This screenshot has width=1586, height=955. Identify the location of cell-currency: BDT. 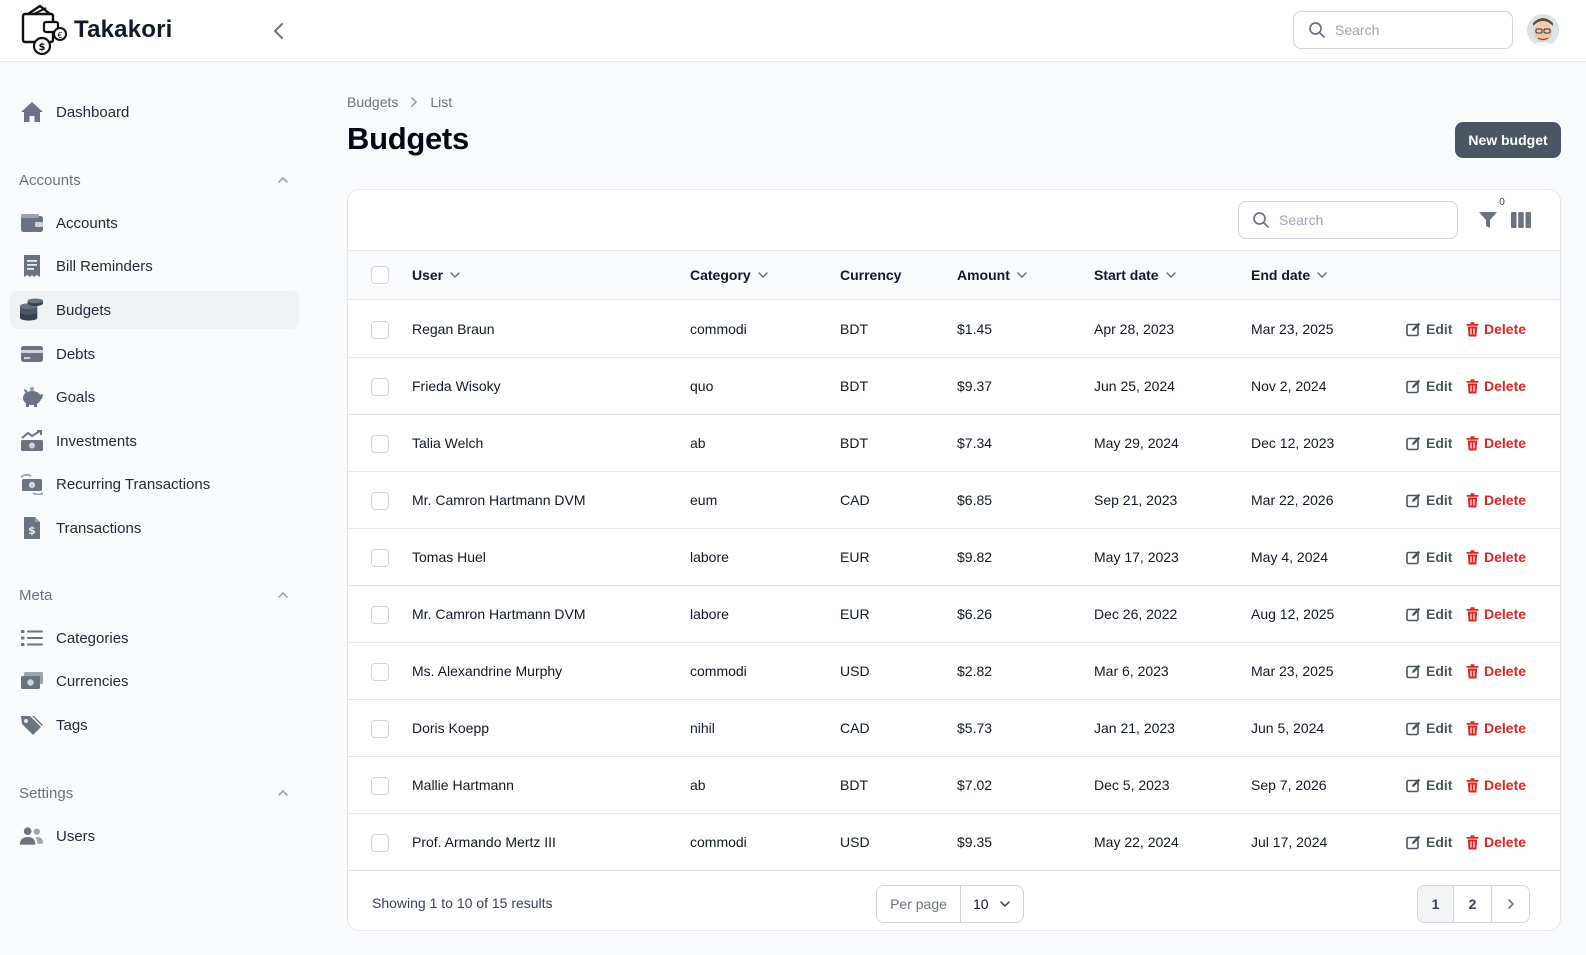
(854, 329).